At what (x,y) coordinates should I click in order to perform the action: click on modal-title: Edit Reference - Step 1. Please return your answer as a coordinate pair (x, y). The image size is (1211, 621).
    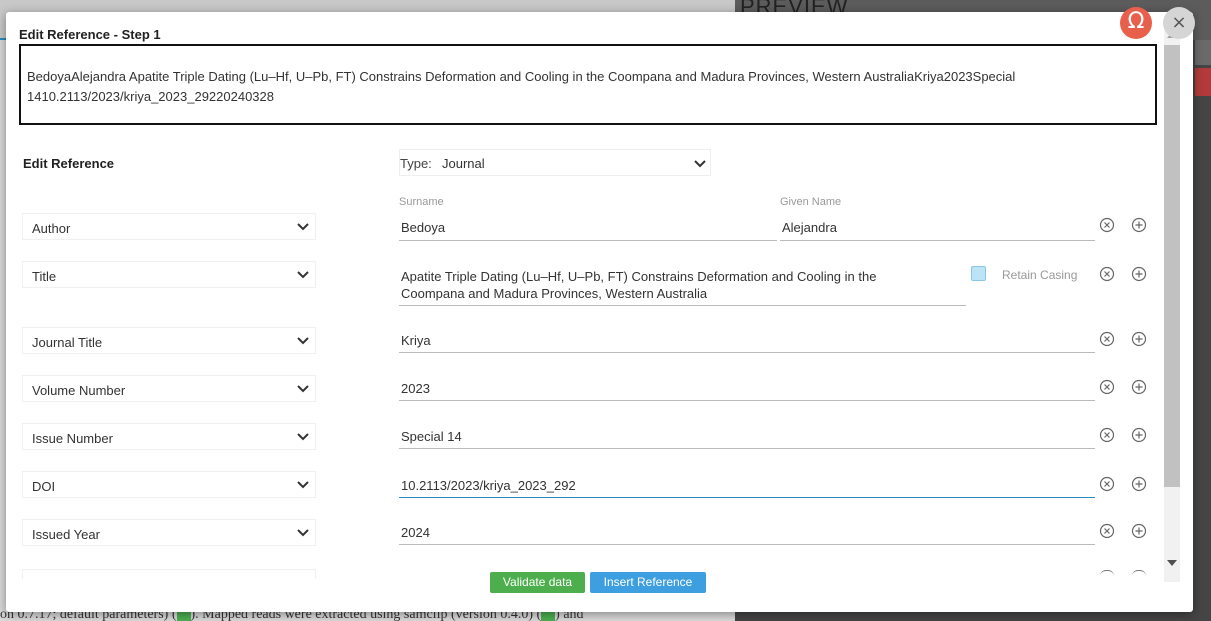
    Looking at the image, I should click on (90, 34).